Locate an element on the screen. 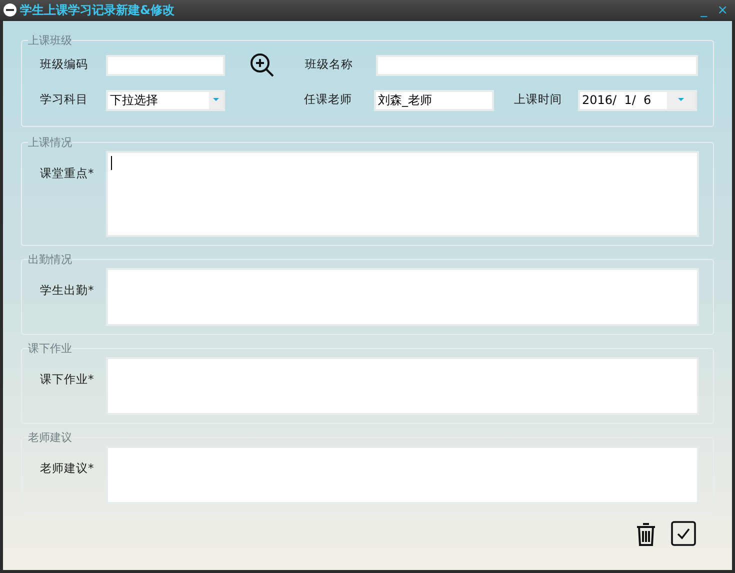  group-title: 出勤情况 is located at coordinates (50, 259).